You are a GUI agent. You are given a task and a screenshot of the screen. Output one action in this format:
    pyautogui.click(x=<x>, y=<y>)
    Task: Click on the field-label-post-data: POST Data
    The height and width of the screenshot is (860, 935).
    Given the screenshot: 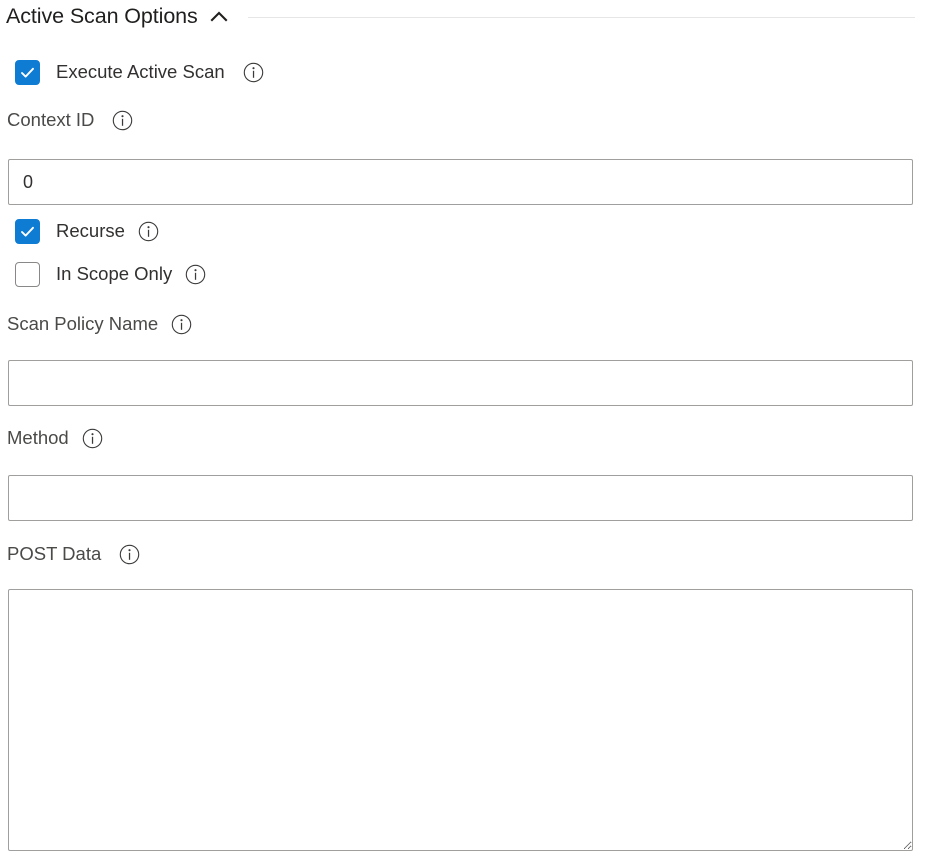 What is the action you would take?
    pyautogui.click(x=70, y=554)
    